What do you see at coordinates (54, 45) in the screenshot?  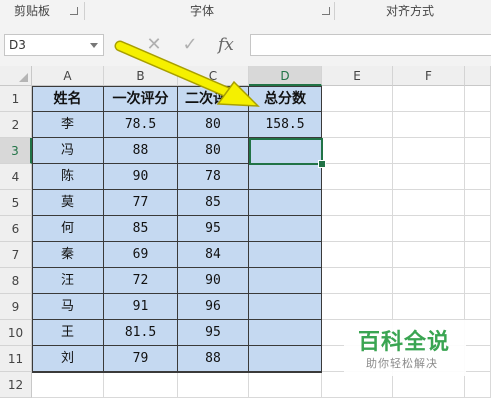 I see `name-box: D3` at bounding box center [54, 45].